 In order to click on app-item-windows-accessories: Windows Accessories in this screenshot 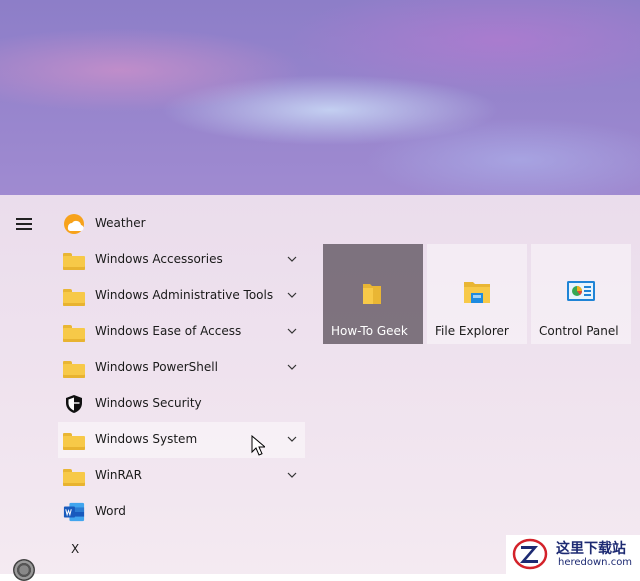, I will do `click(181, 260)`.